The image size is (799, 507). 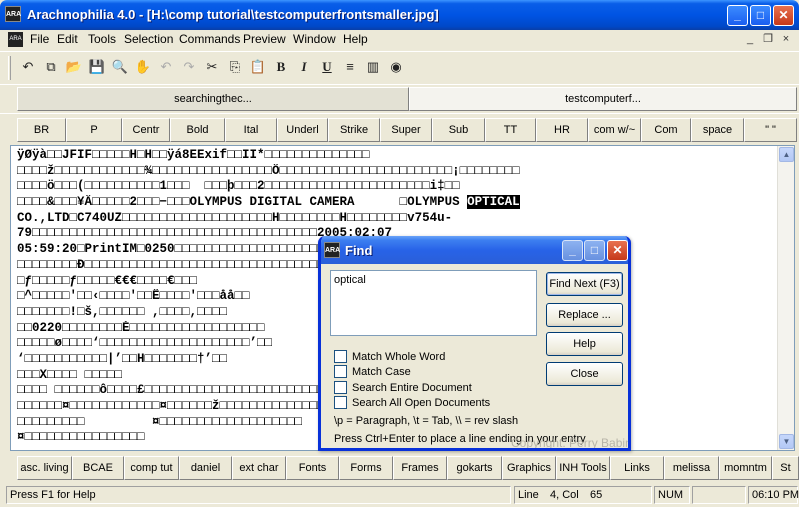 What do you see at coordinates (264, 39) in the screenshot?
I see `menu-preview: Preview` at bounding box center [264, 39].